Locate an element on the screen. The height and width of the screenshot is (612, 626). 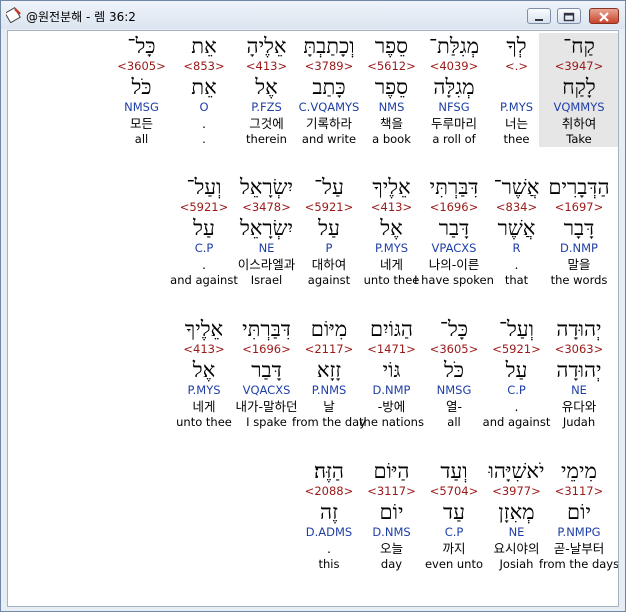
word-cell: וְעַל־ <5921> עַל C.P. and against is located at coordinates (204, 231).